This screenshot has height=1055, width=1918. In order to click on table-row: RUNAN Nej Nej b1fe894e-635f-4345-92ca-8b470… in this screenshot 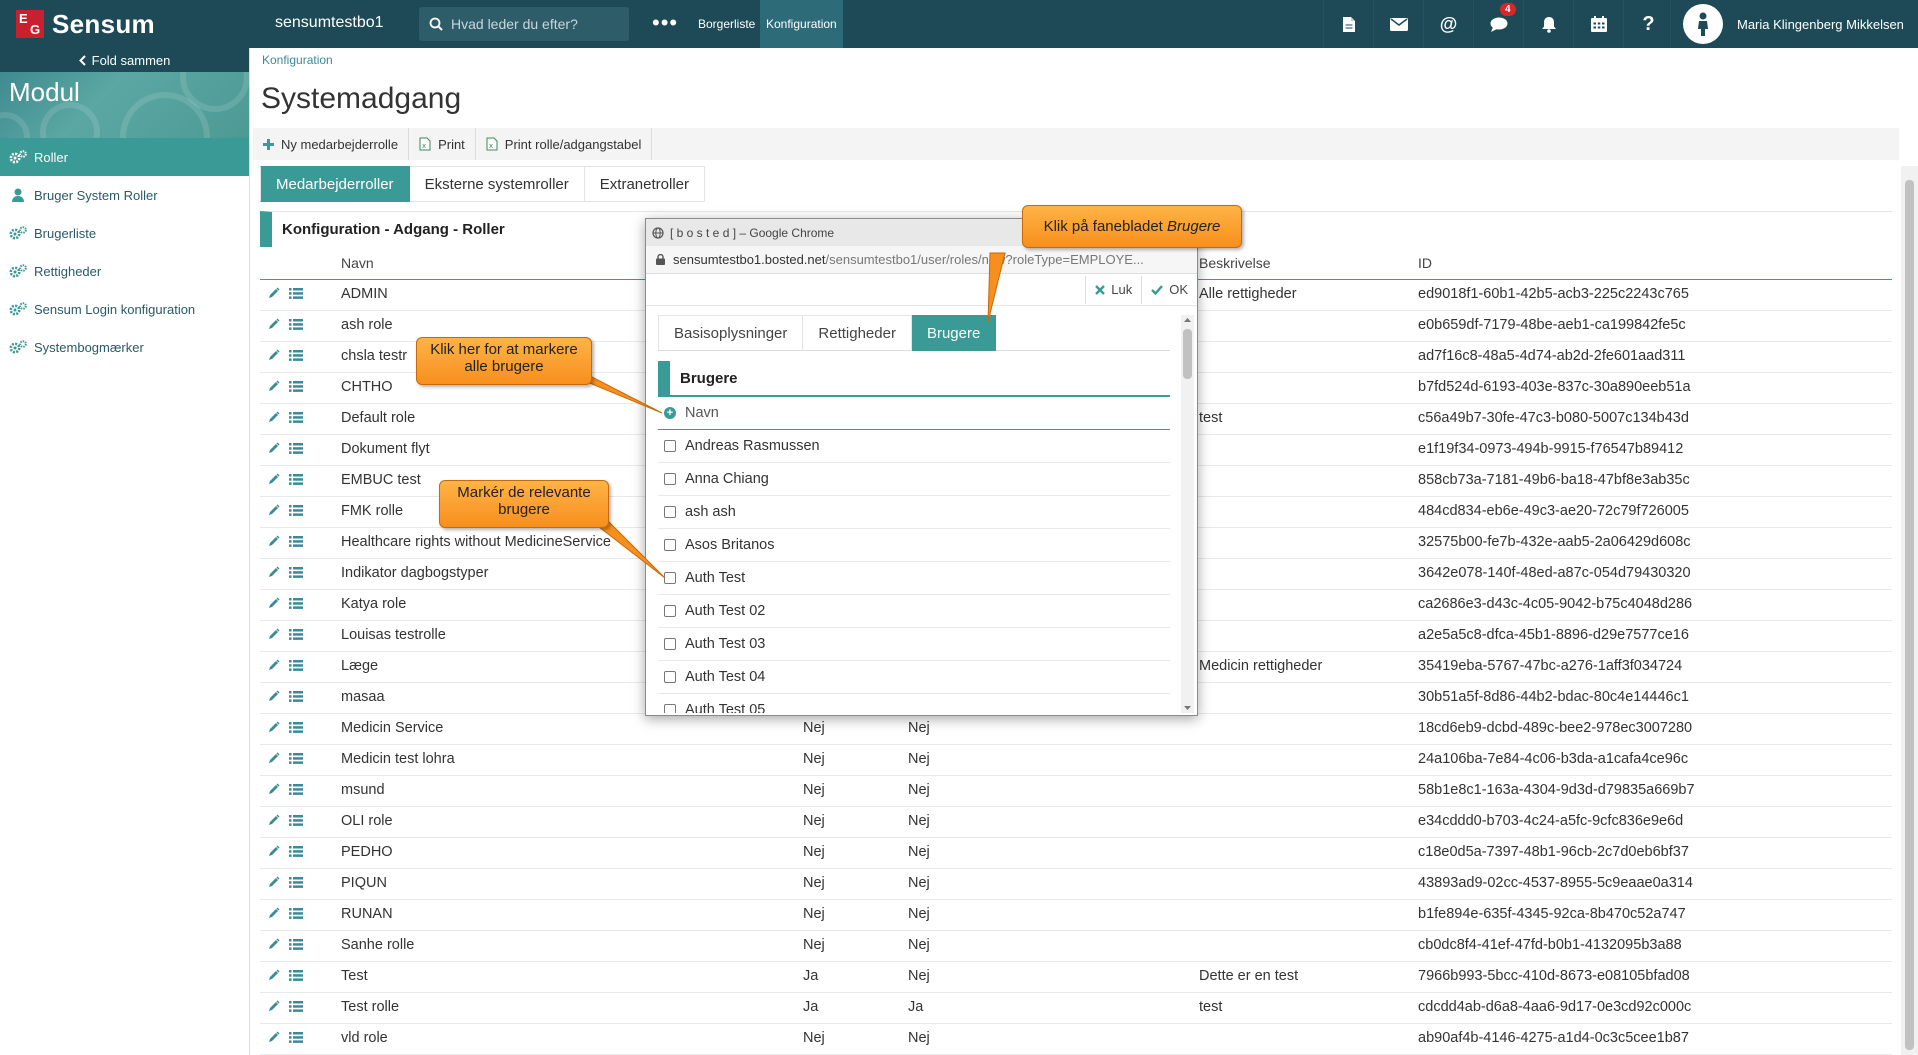, I will do `click(1076, 915)`.